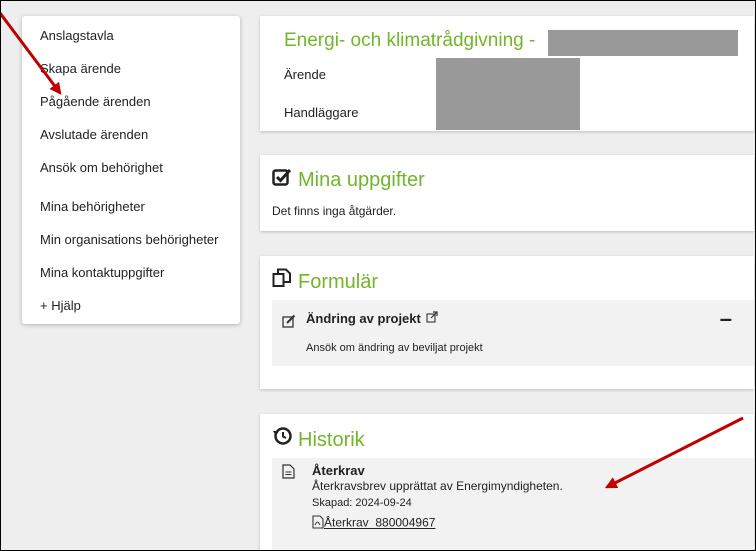 The width and height of the screenshot is (756, 551). I want to click on pdf-icon, so click(318, 523).